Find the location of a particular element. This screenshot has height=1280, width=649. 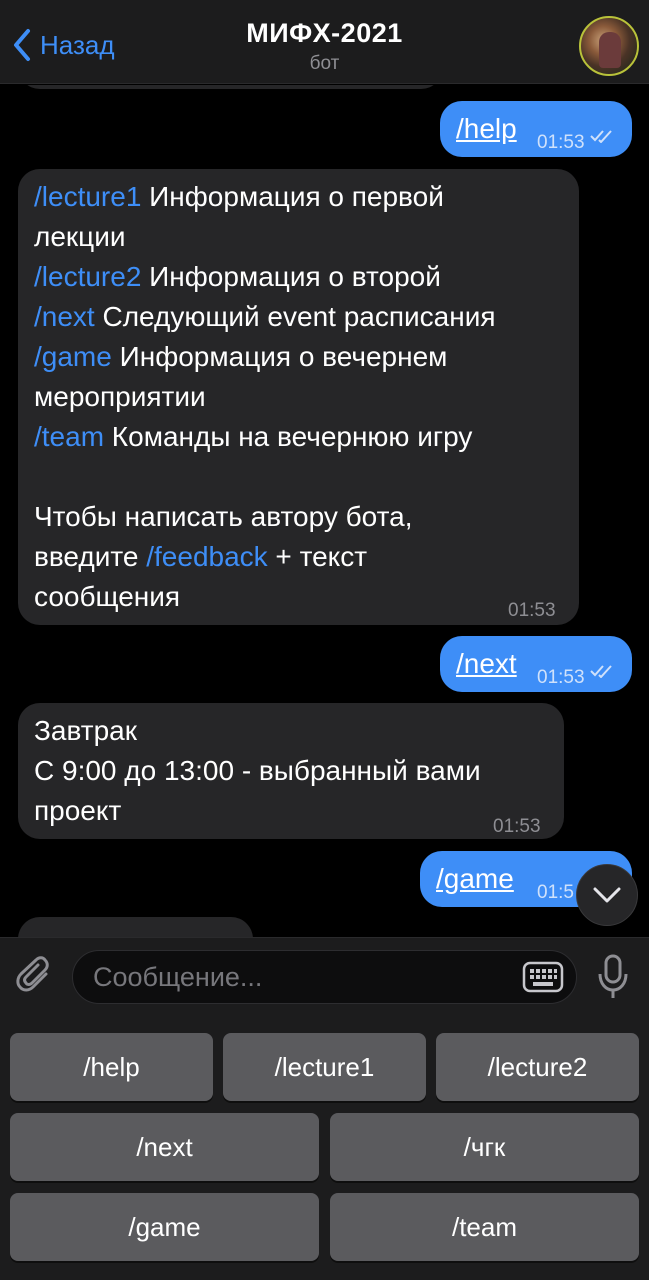

microphone-icon is located at coordinates (613, 977).